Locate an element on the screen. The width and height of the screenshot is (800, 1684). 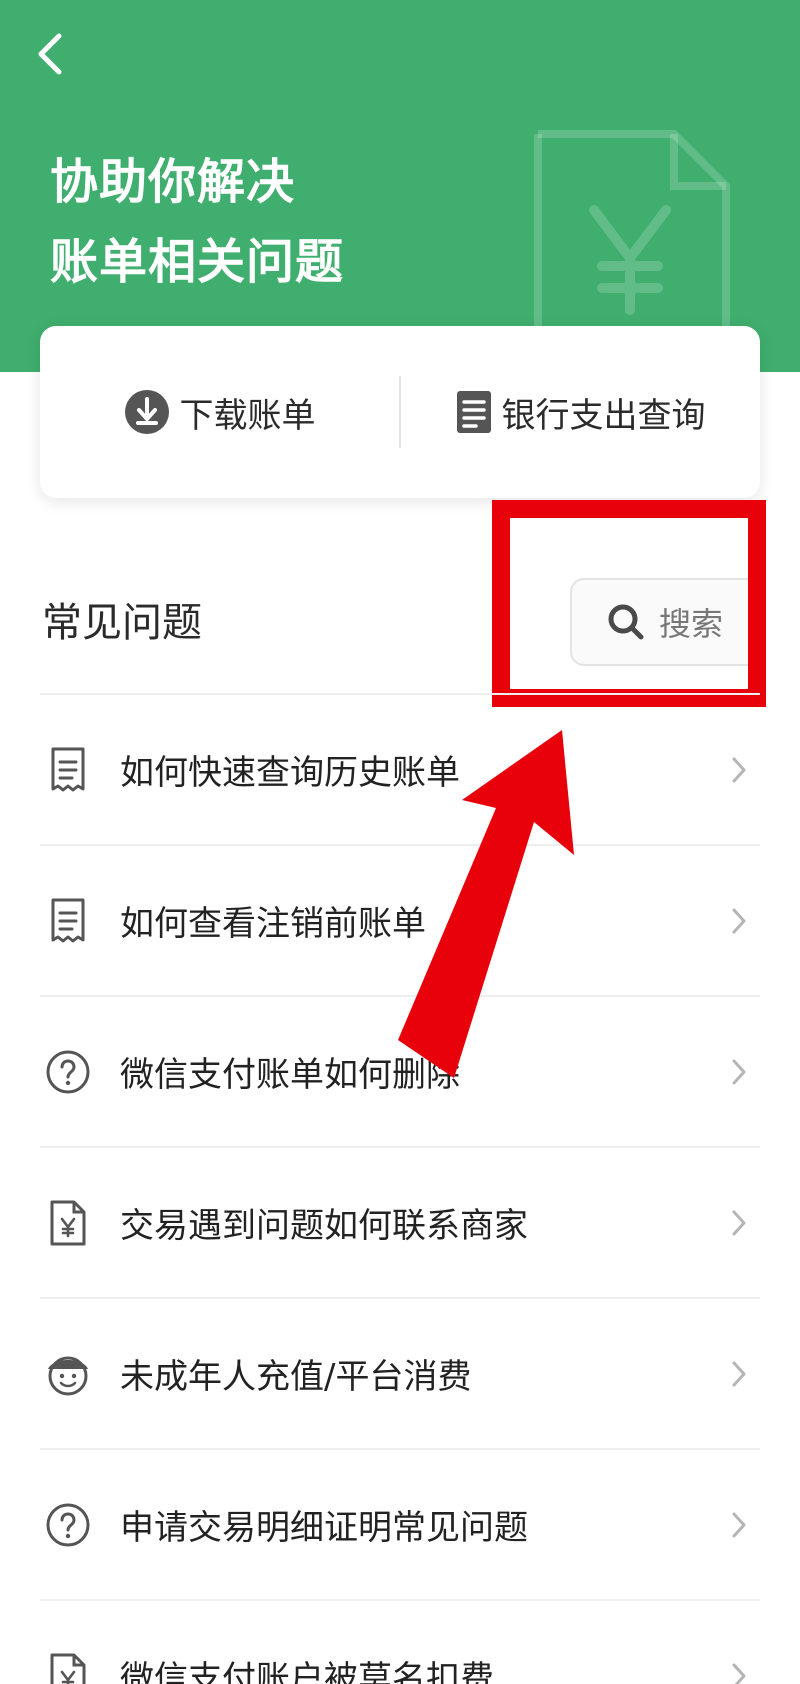
faq-item-label: 微信支付账户被莫名扣费 is located at coordinates (307, 1671).